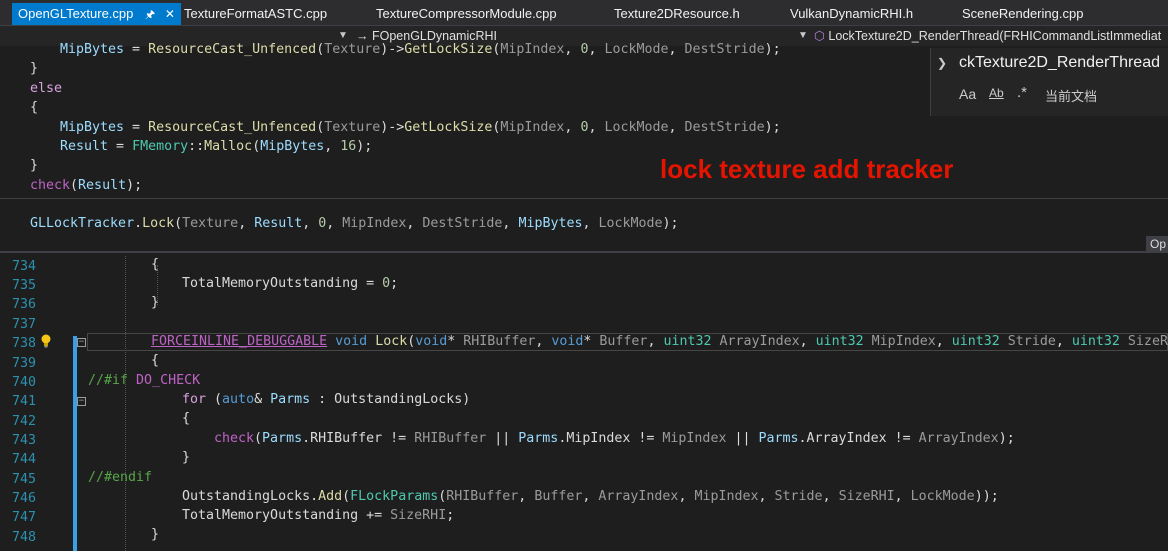 This screenshot has width=1168, height=551. I want to click on regex-icon: .*, so click(1022, 92).